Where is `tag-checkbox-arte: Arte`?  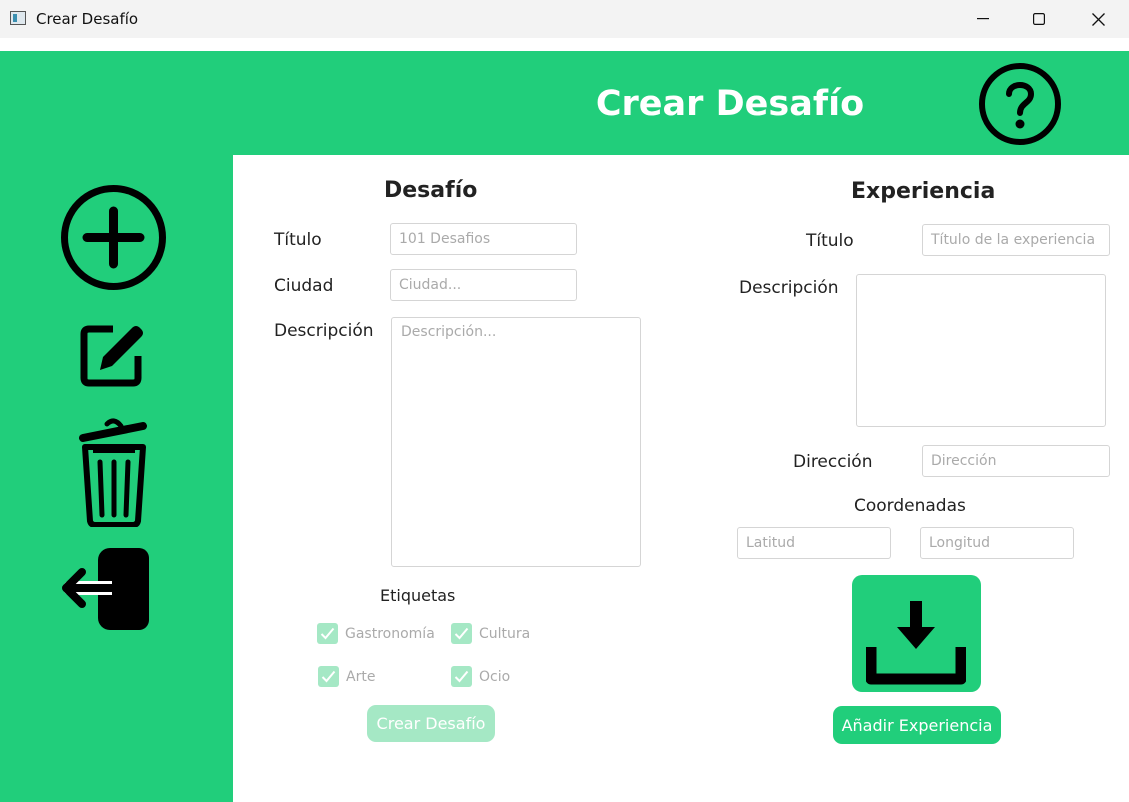
tag-checkbox-arte: Arte is located at coordinates (346, 676).